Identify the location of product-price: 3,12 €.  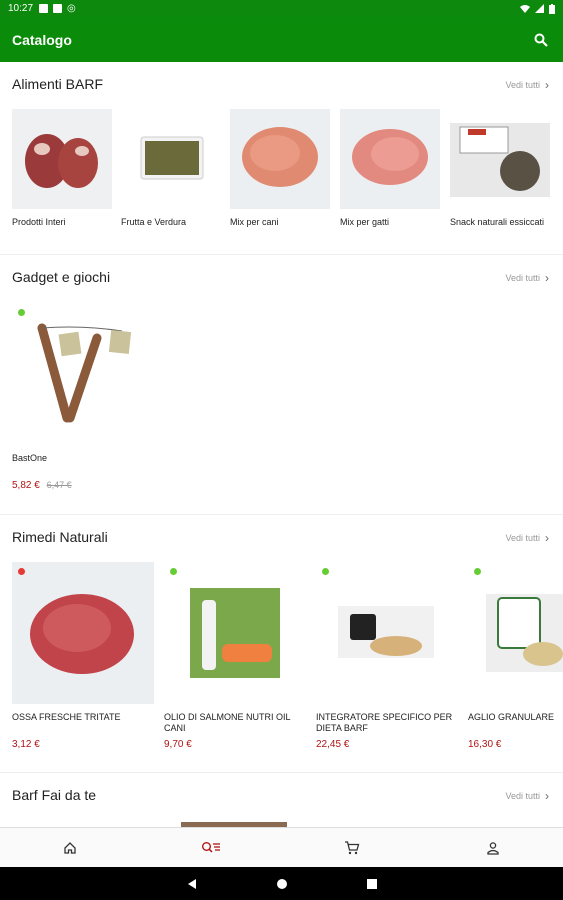
(26, 744).